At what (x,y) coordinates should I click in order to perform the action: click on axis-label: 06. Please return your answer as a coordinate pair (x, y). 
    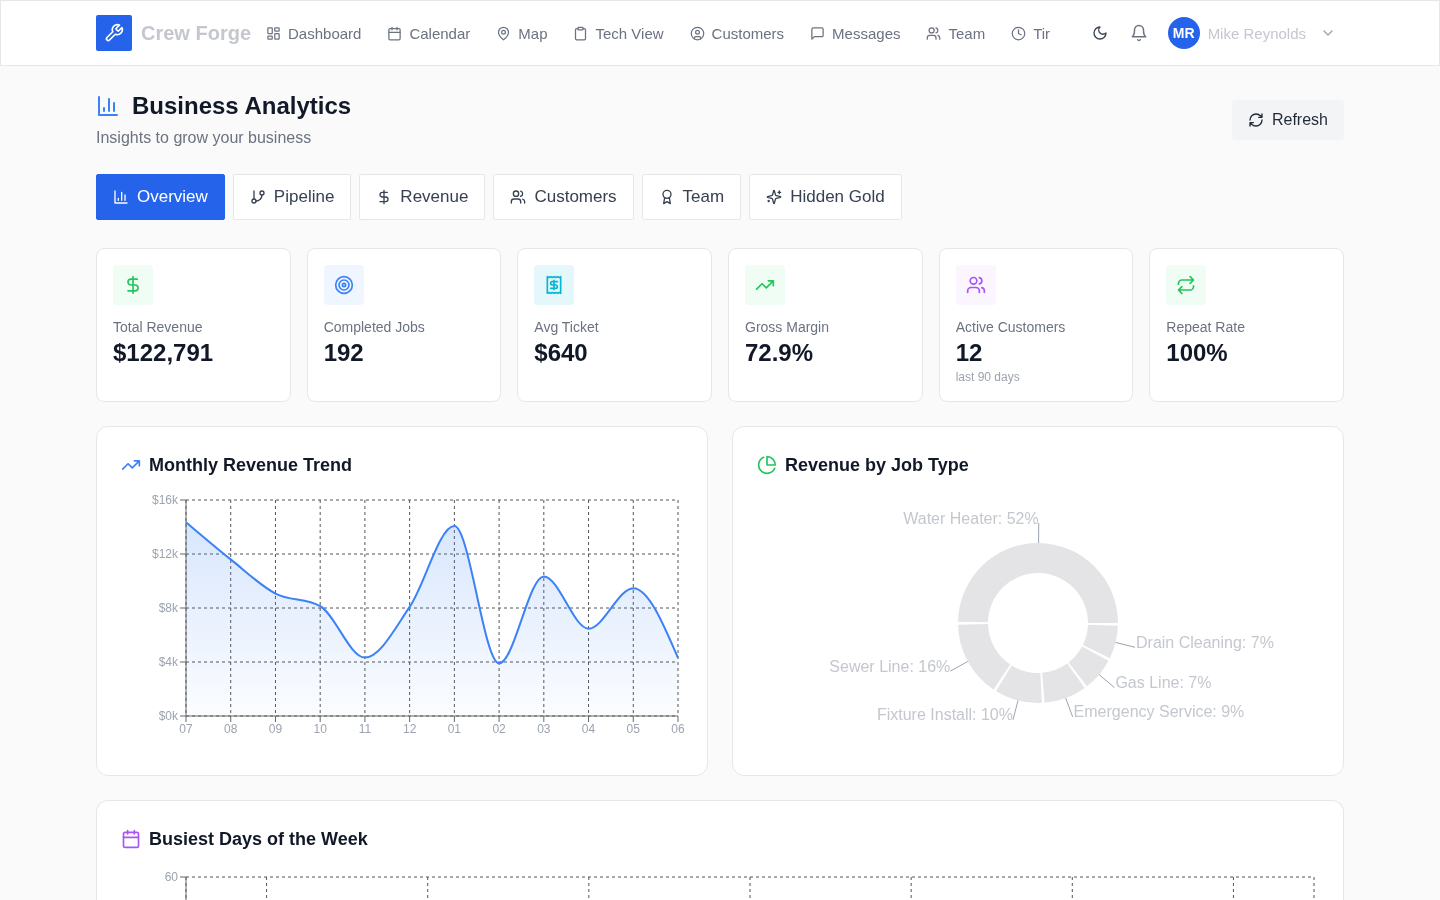
    Looking at the image, I should click on (678, 729).